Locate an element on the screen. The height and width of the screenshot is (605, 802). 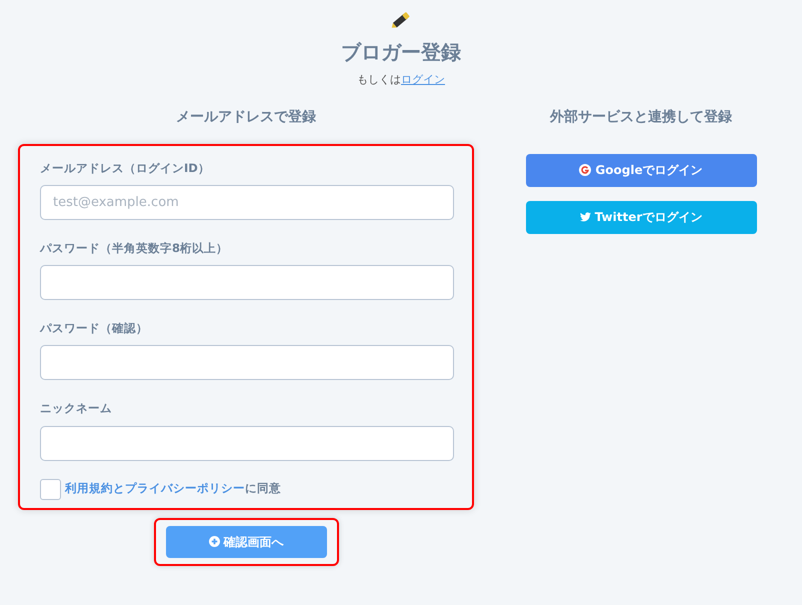
confirm-button: 確認画面へ is located at coordinates (246, 542).